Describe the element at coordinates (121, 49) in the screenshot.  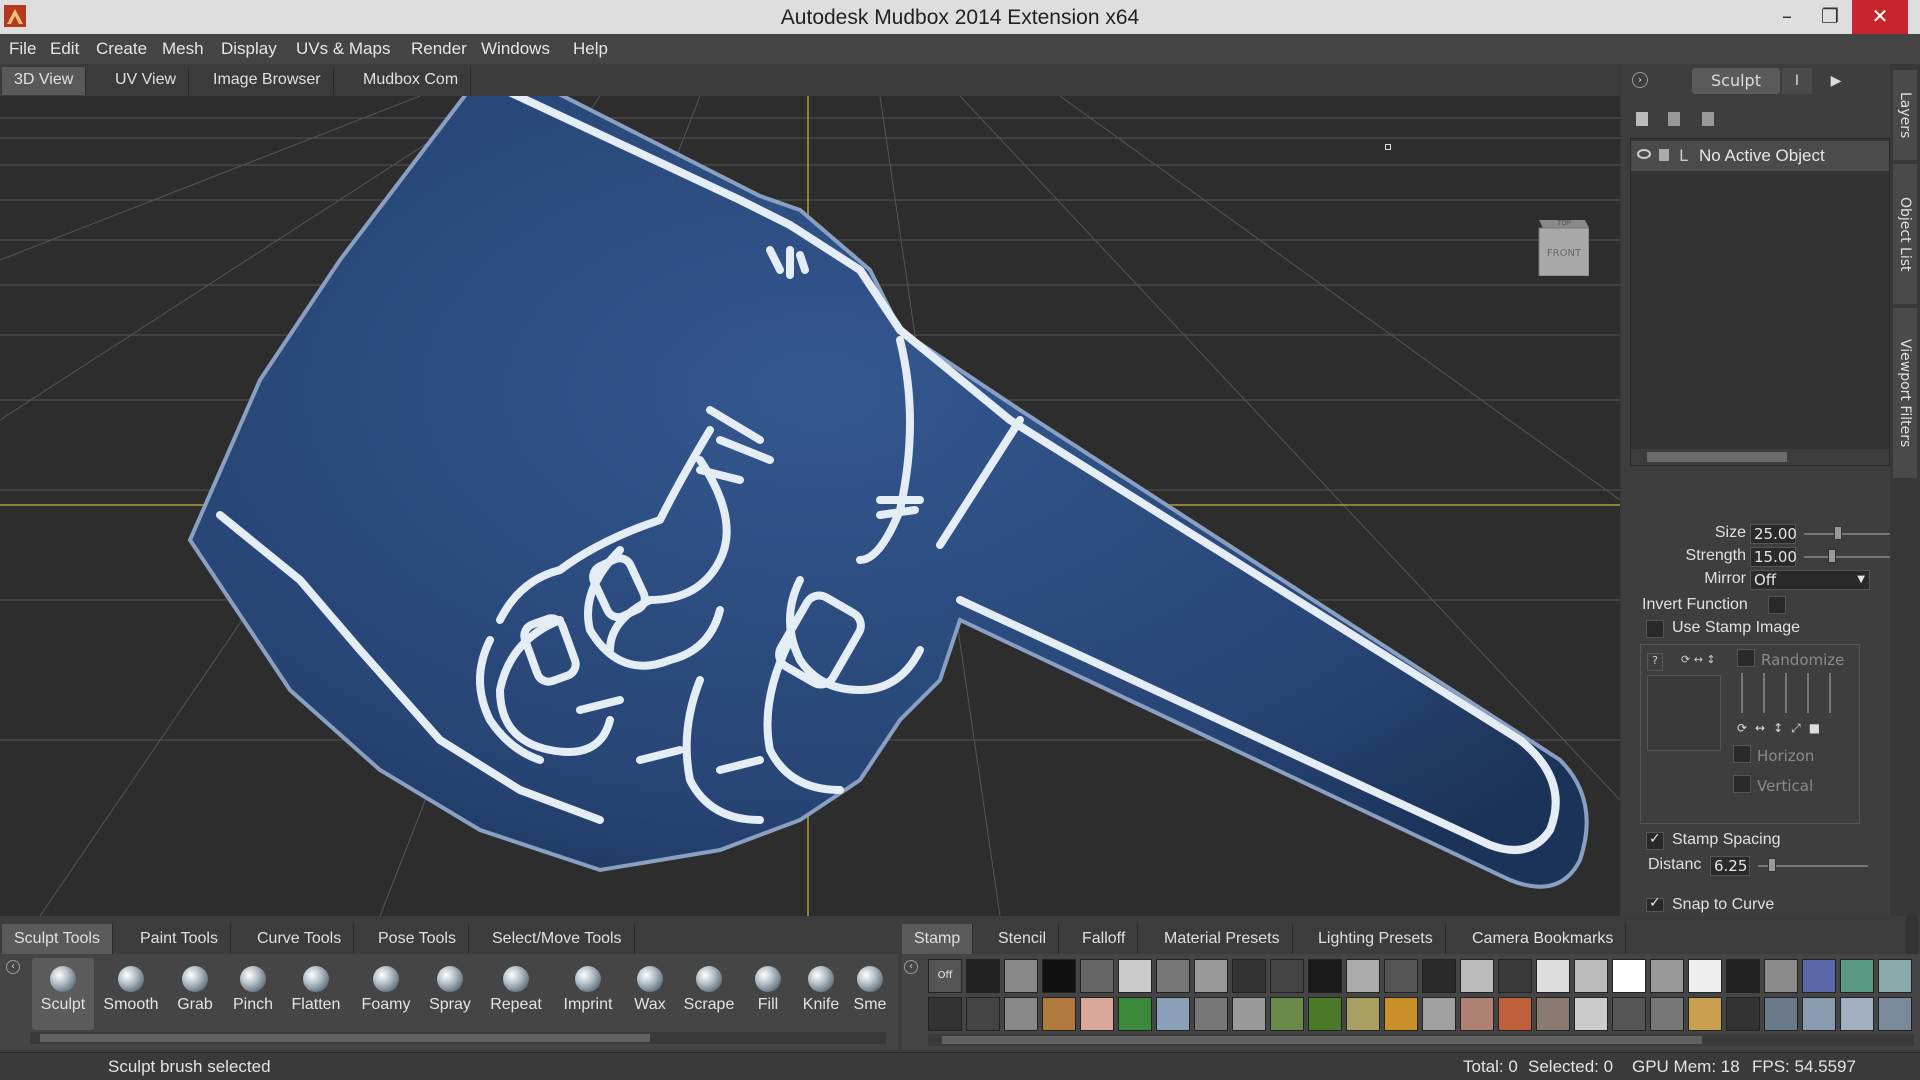
I see `menu-create: Create` at that location.